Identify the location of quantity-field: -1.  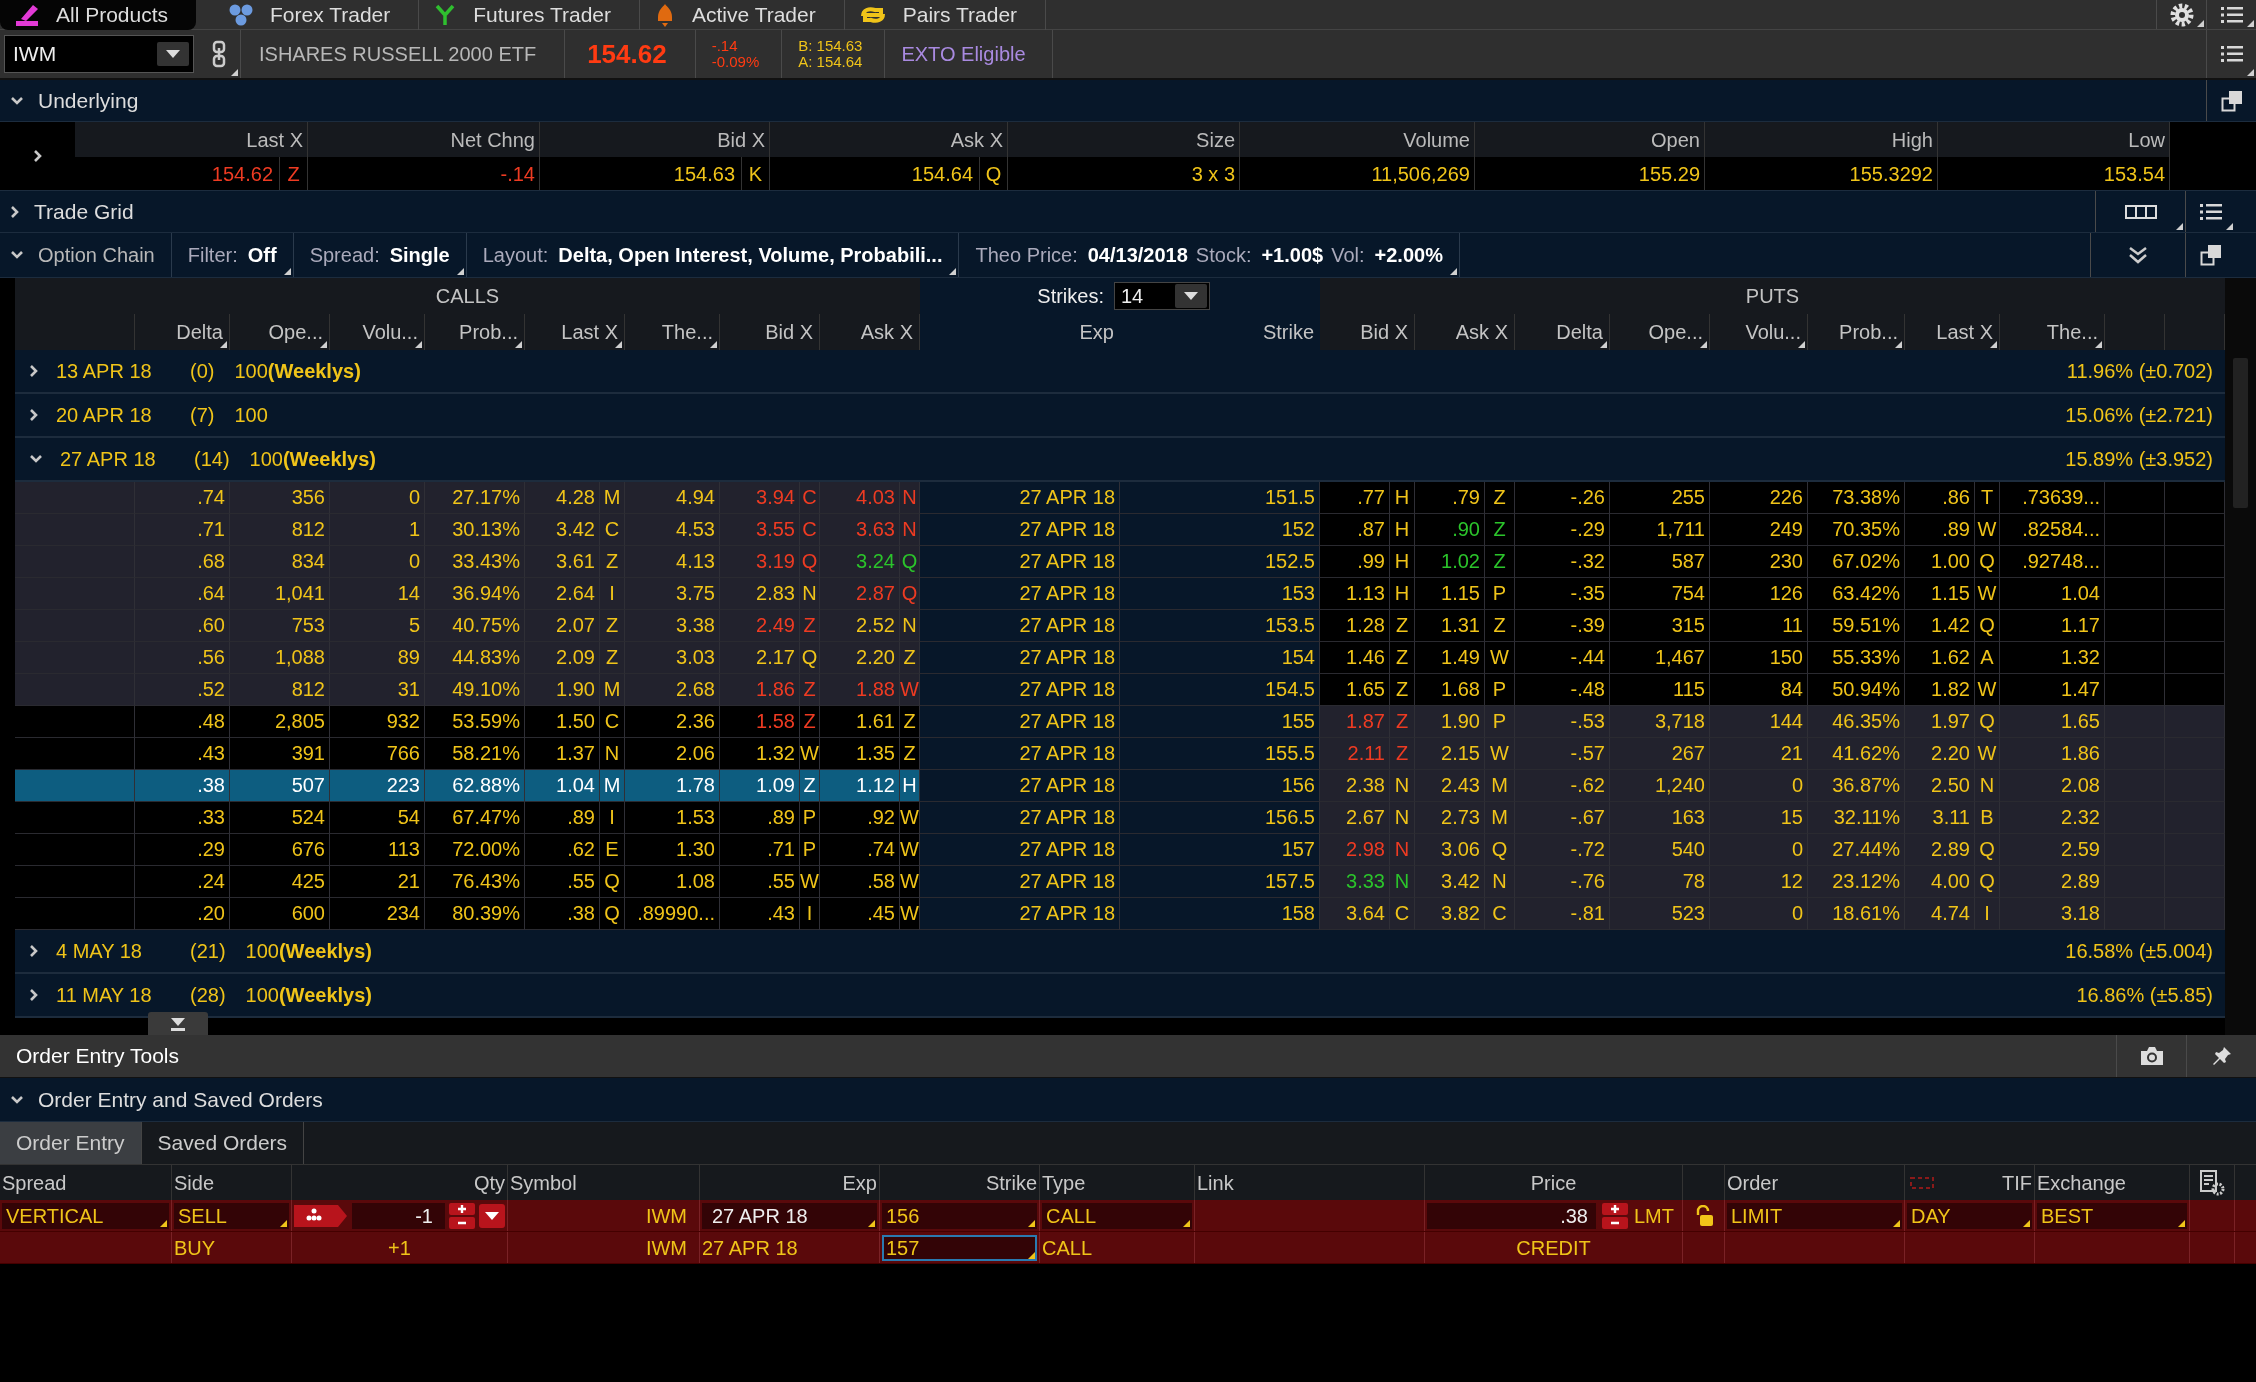
(398, 1215).